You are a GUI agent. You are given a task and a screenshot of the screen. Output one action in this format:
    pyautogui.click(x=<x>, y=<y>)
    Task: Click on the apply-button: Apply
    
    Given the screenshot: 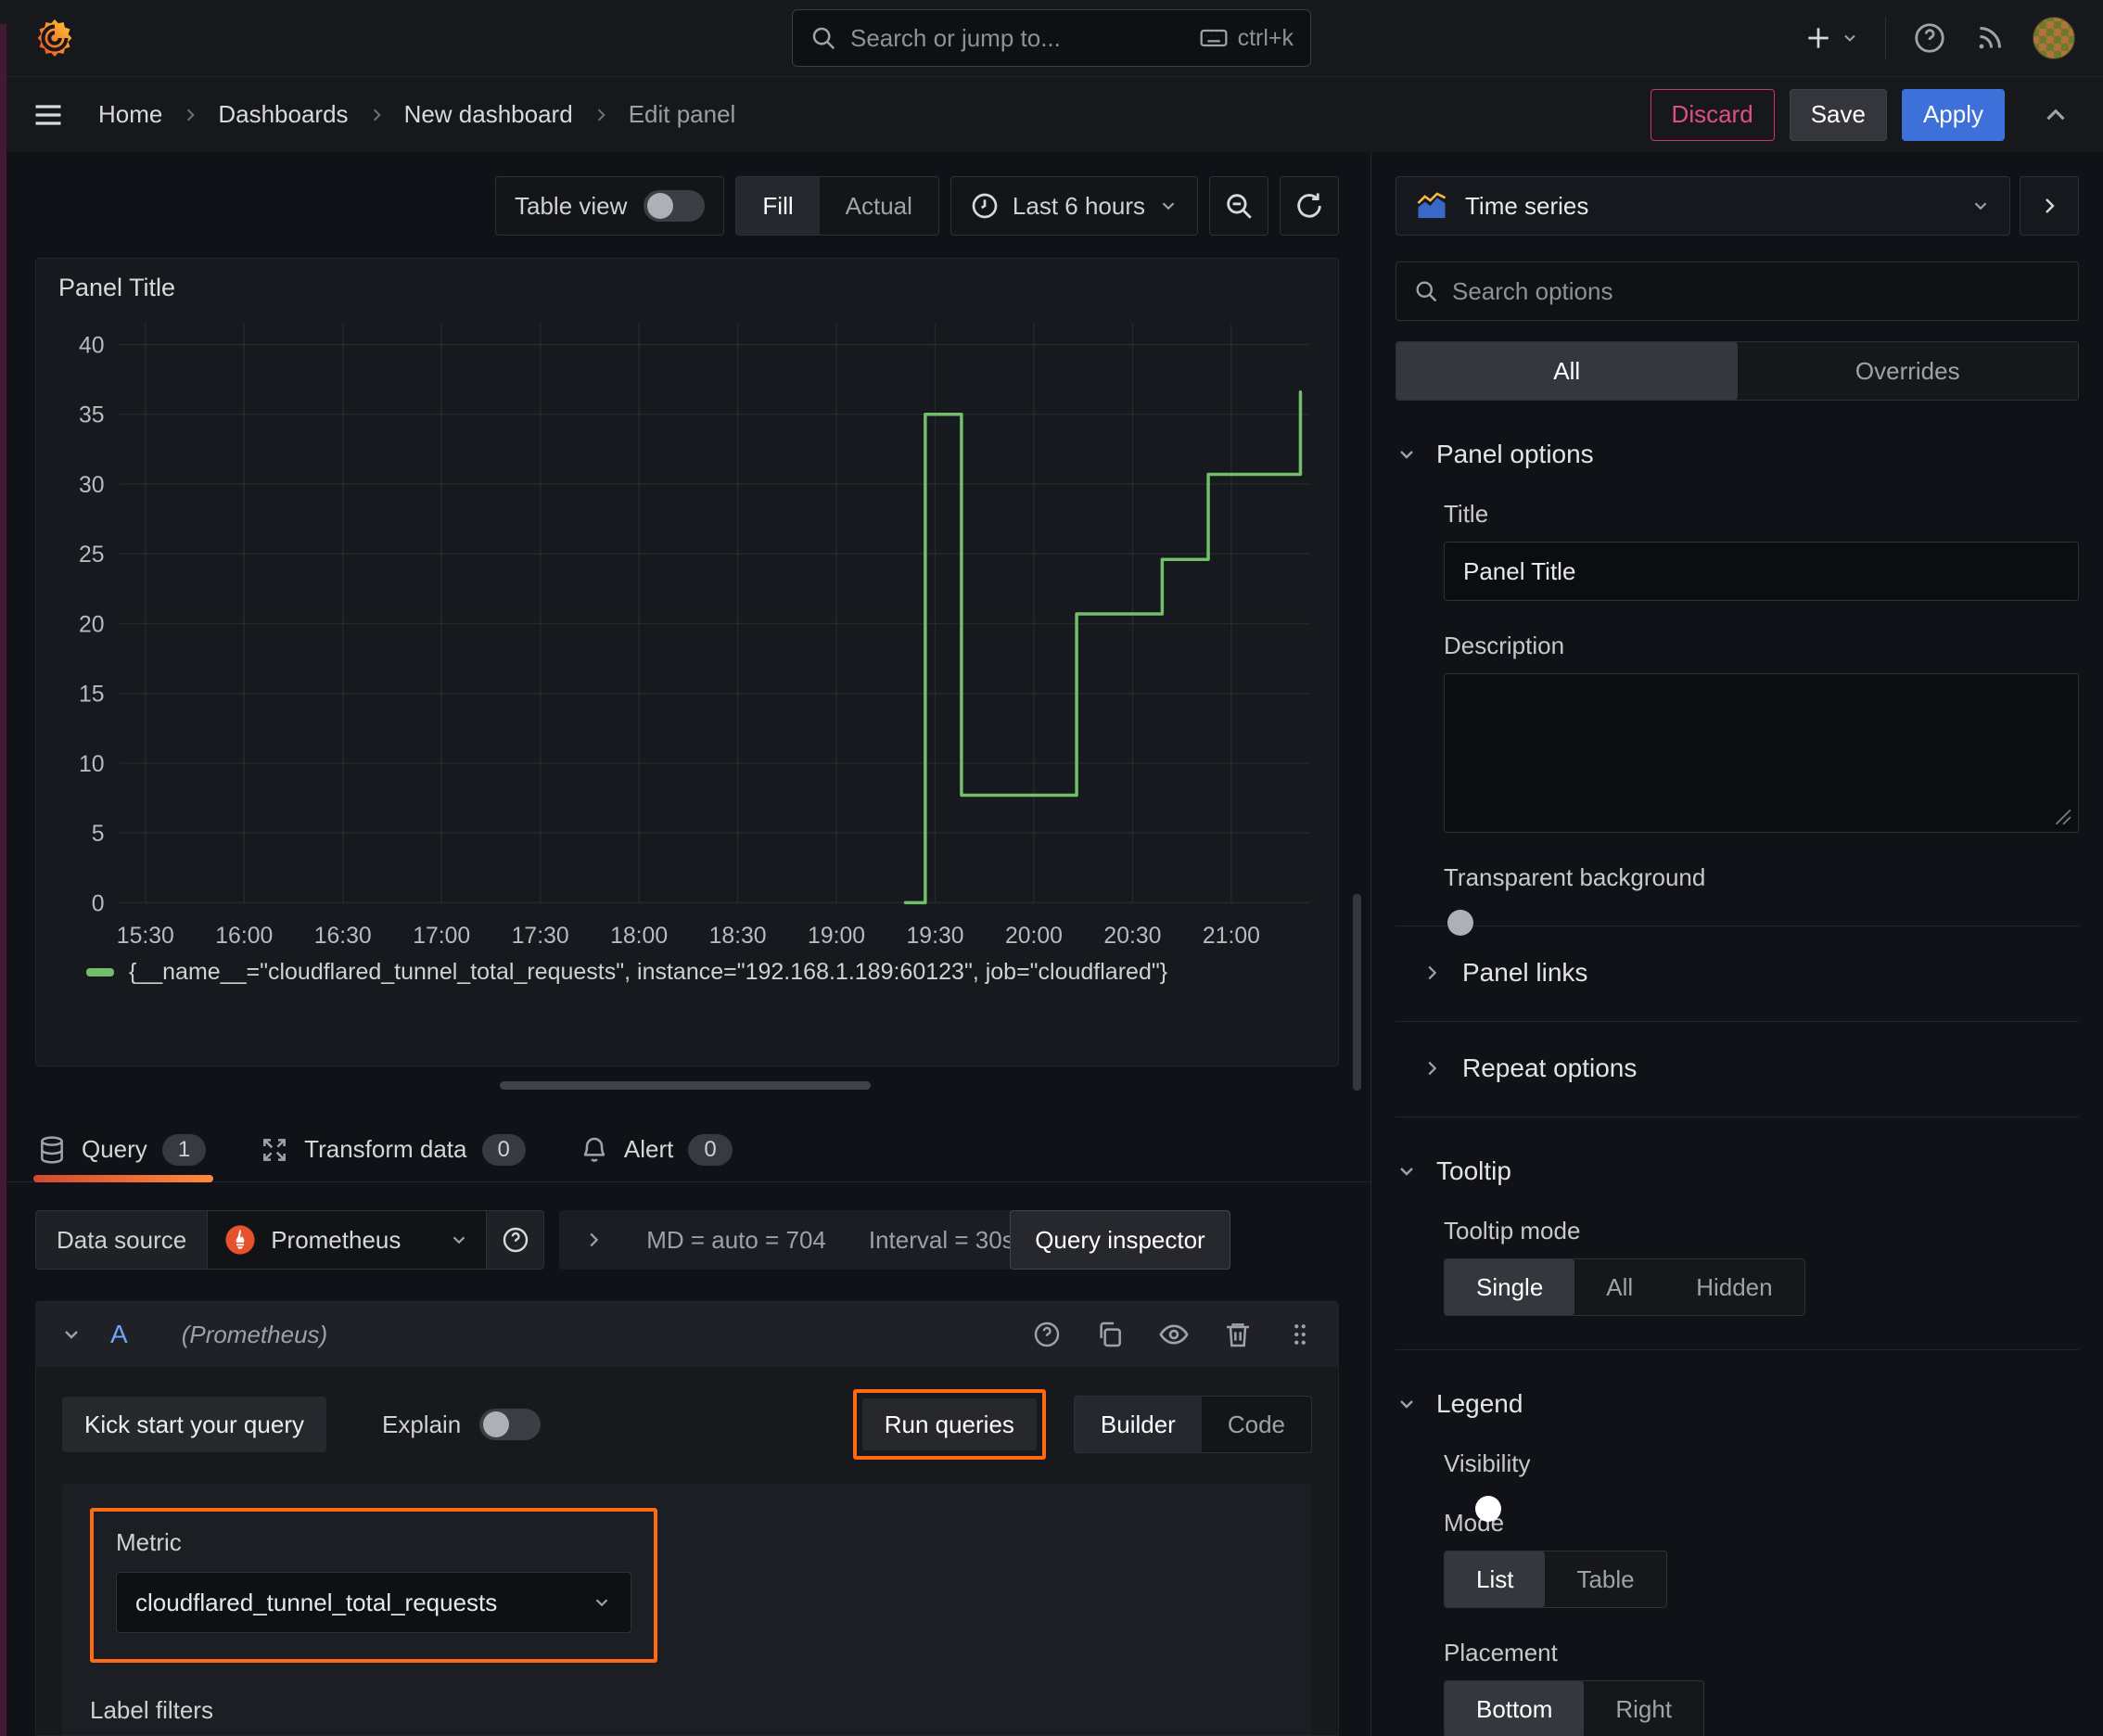 What is the action you would take?
    pyautogui.click(x=1953, y=114)
    